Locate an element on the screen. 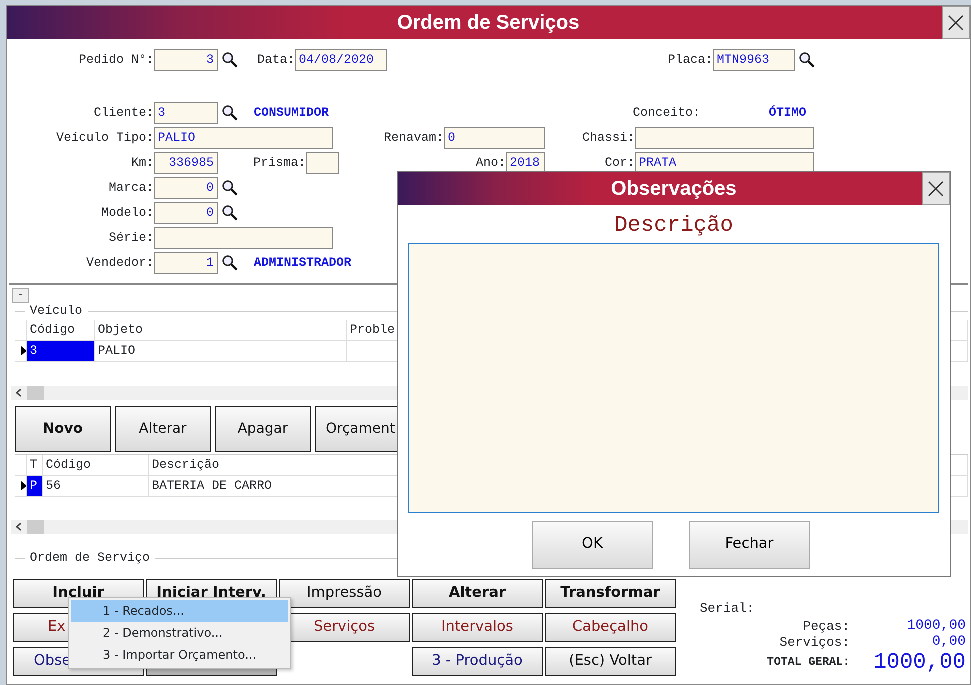  section-heading: Descrição is located at coordinates (674, 226).